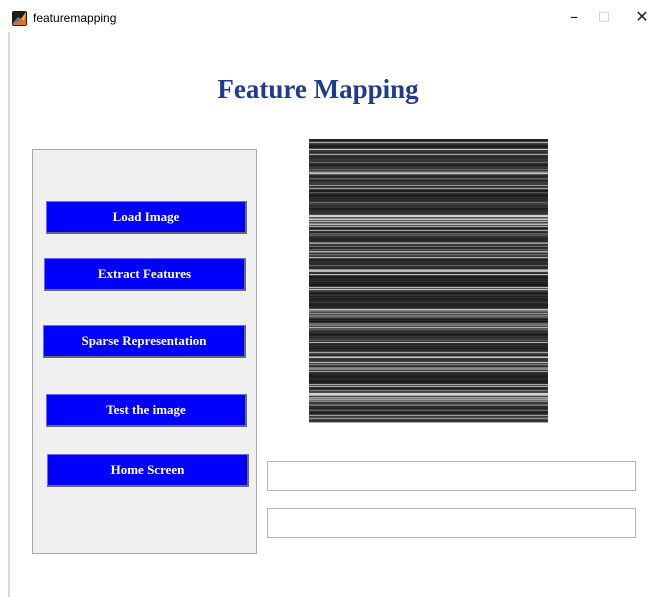 The height and width of the screenshot is (597, 658). Describe the element at coordinates (75, 18) in the screenshot. I see `window-title: featuremapping` at that location.